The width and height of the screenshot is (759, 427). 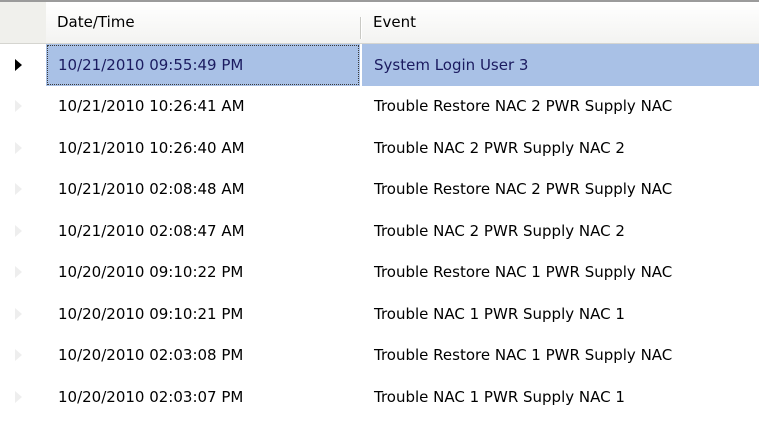 I want to click on datetime-text: 10/21/2010 02:08:47 AM, so click(x=151, y=230).